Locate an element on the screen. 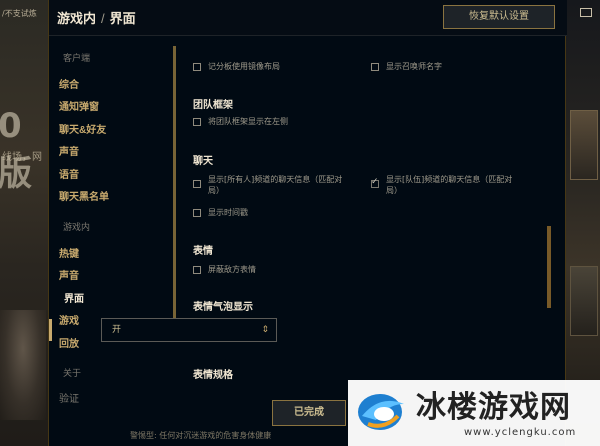  checkbox-label: 记分板使用镜像布局 is located at coordinates (244, 66).